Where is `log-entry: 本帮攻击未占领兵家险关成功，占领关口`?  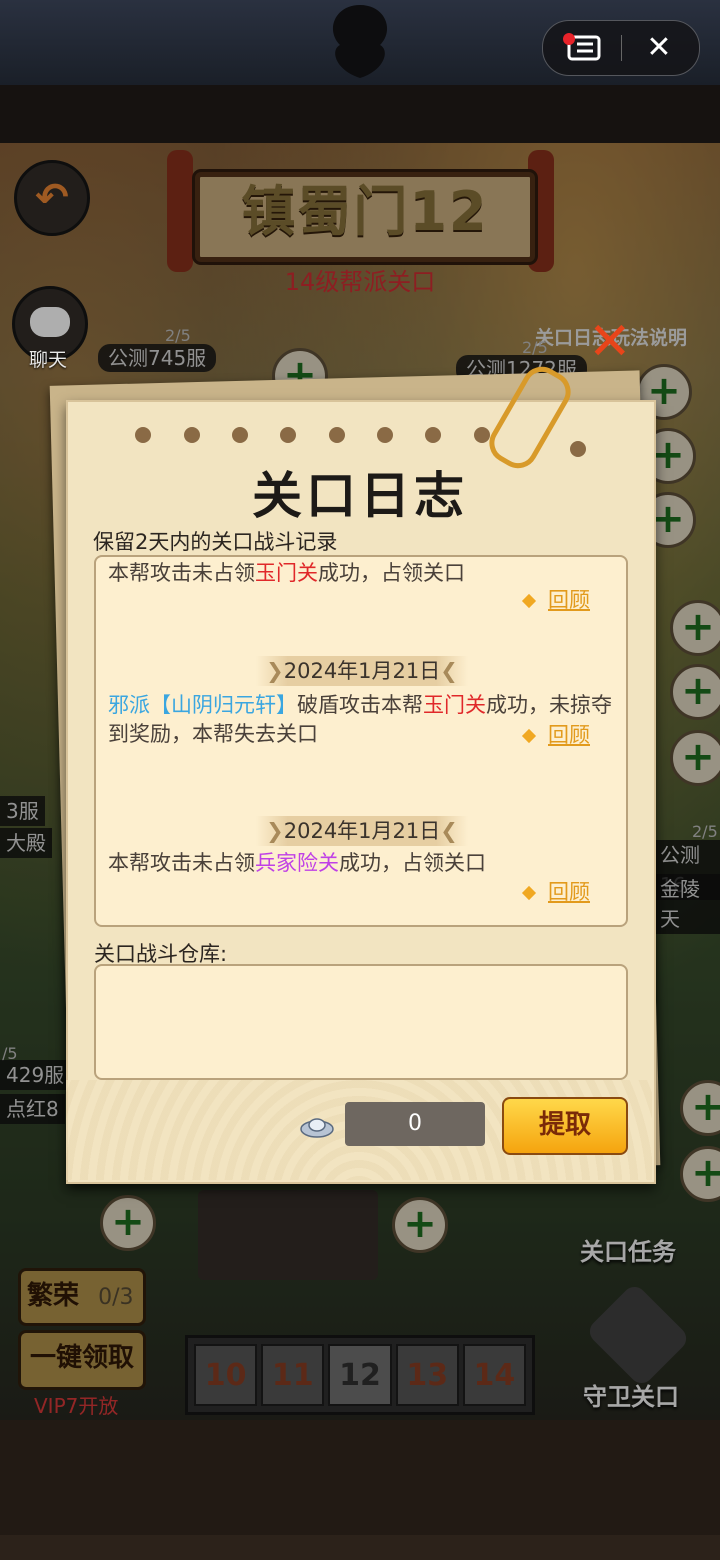 log-entry: 本帮攻击未占领兵家险关成功，占领关口 is located at coordinates (360, 863).